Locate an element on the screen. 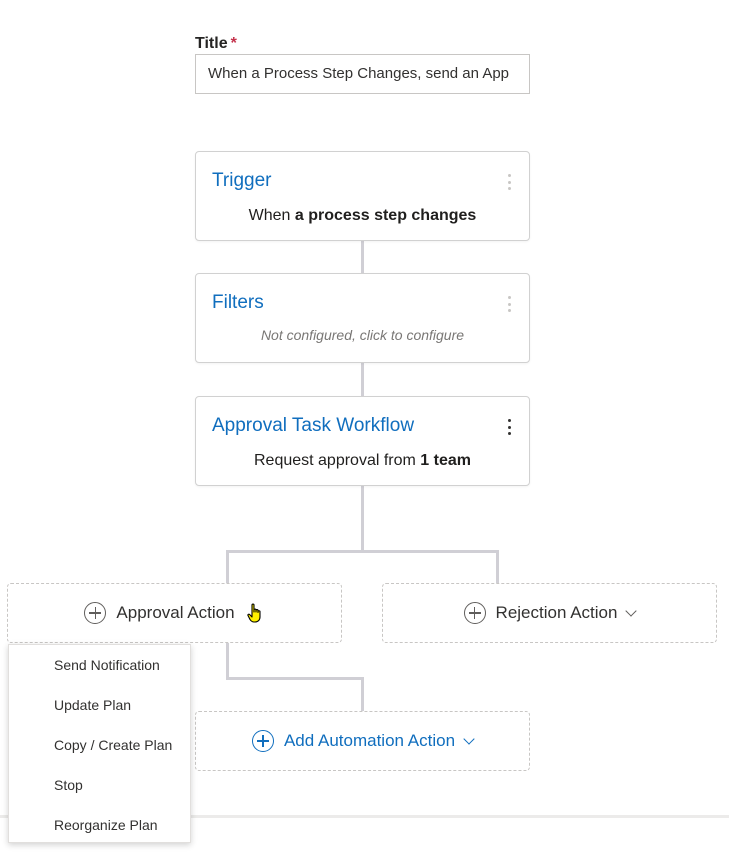 The height and width of the screenshot is (857, 729). connector-branch-left is located at coordinates (227, 567).